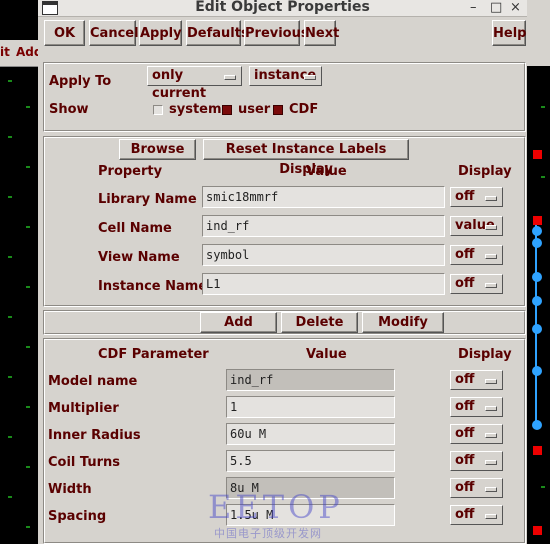 The height and width of the screenshot is (544, 550). What do you see at coordinates (21, 53) in the screenshot?
I see `background-toolbar: it Add` at bounding box center [21, 53].